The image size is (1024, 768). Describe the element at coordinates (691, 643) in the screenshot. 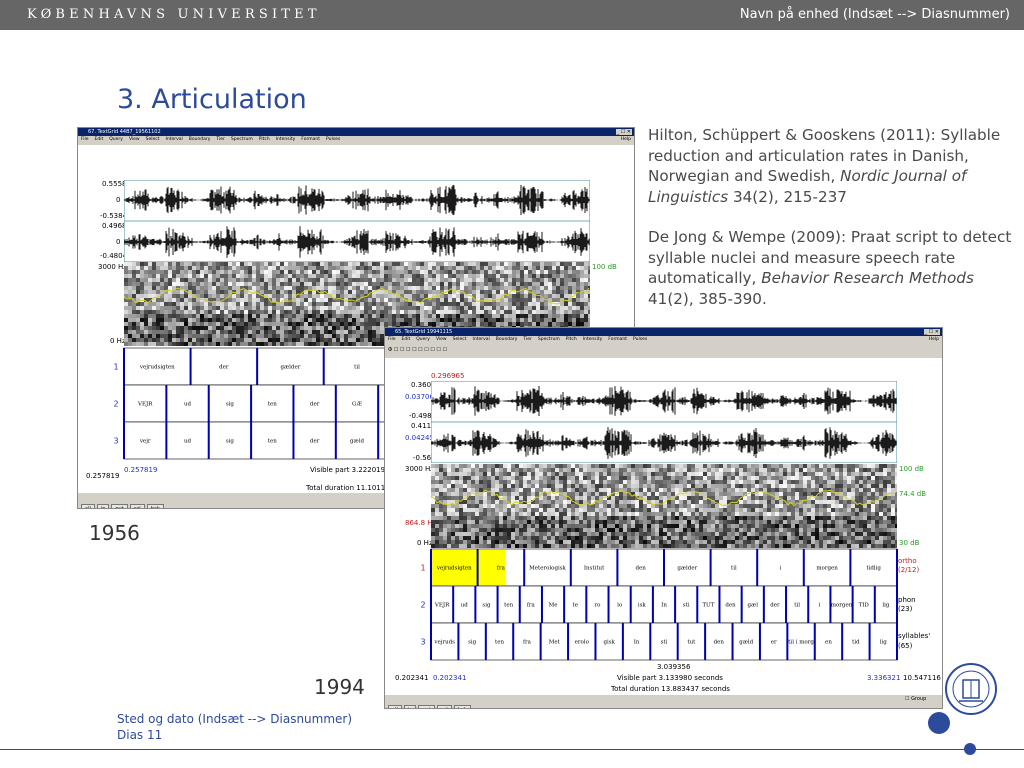

I see `interval-label: tut` at that location.